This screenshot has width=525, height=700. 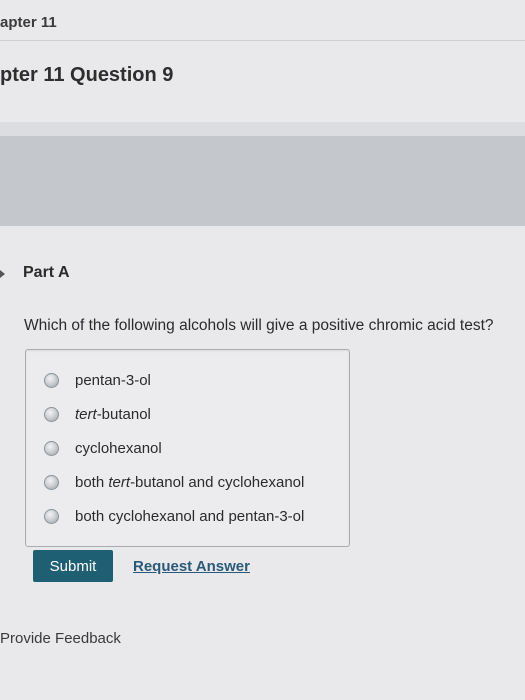 I want to click on provide-feedback-link: Provide Feedback, so click(x=60, y=638).